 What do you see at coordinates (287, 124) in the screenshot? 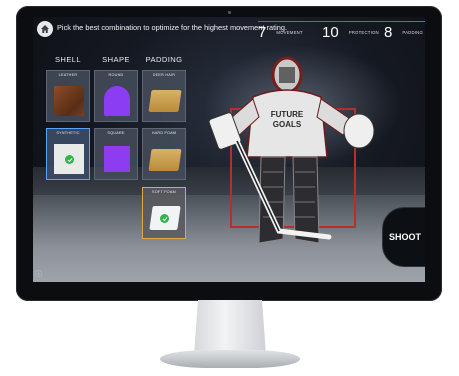
I see `jersey-line2: GOALS` at bounding box center [287, 124].